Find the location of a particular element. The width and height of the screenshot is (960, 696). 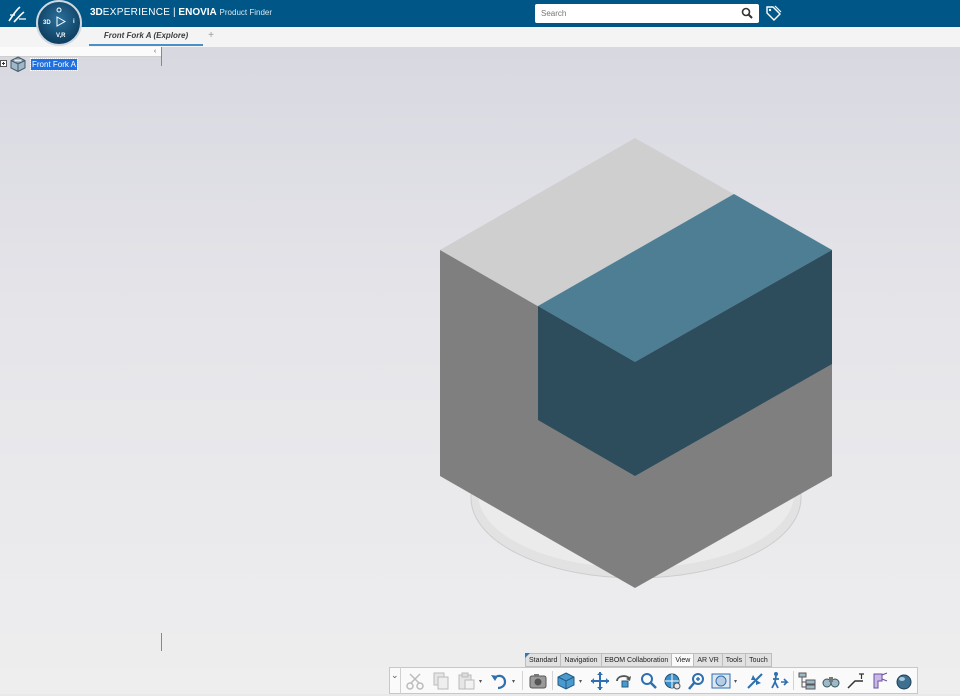

search-input is located at coordinates (636, 13).